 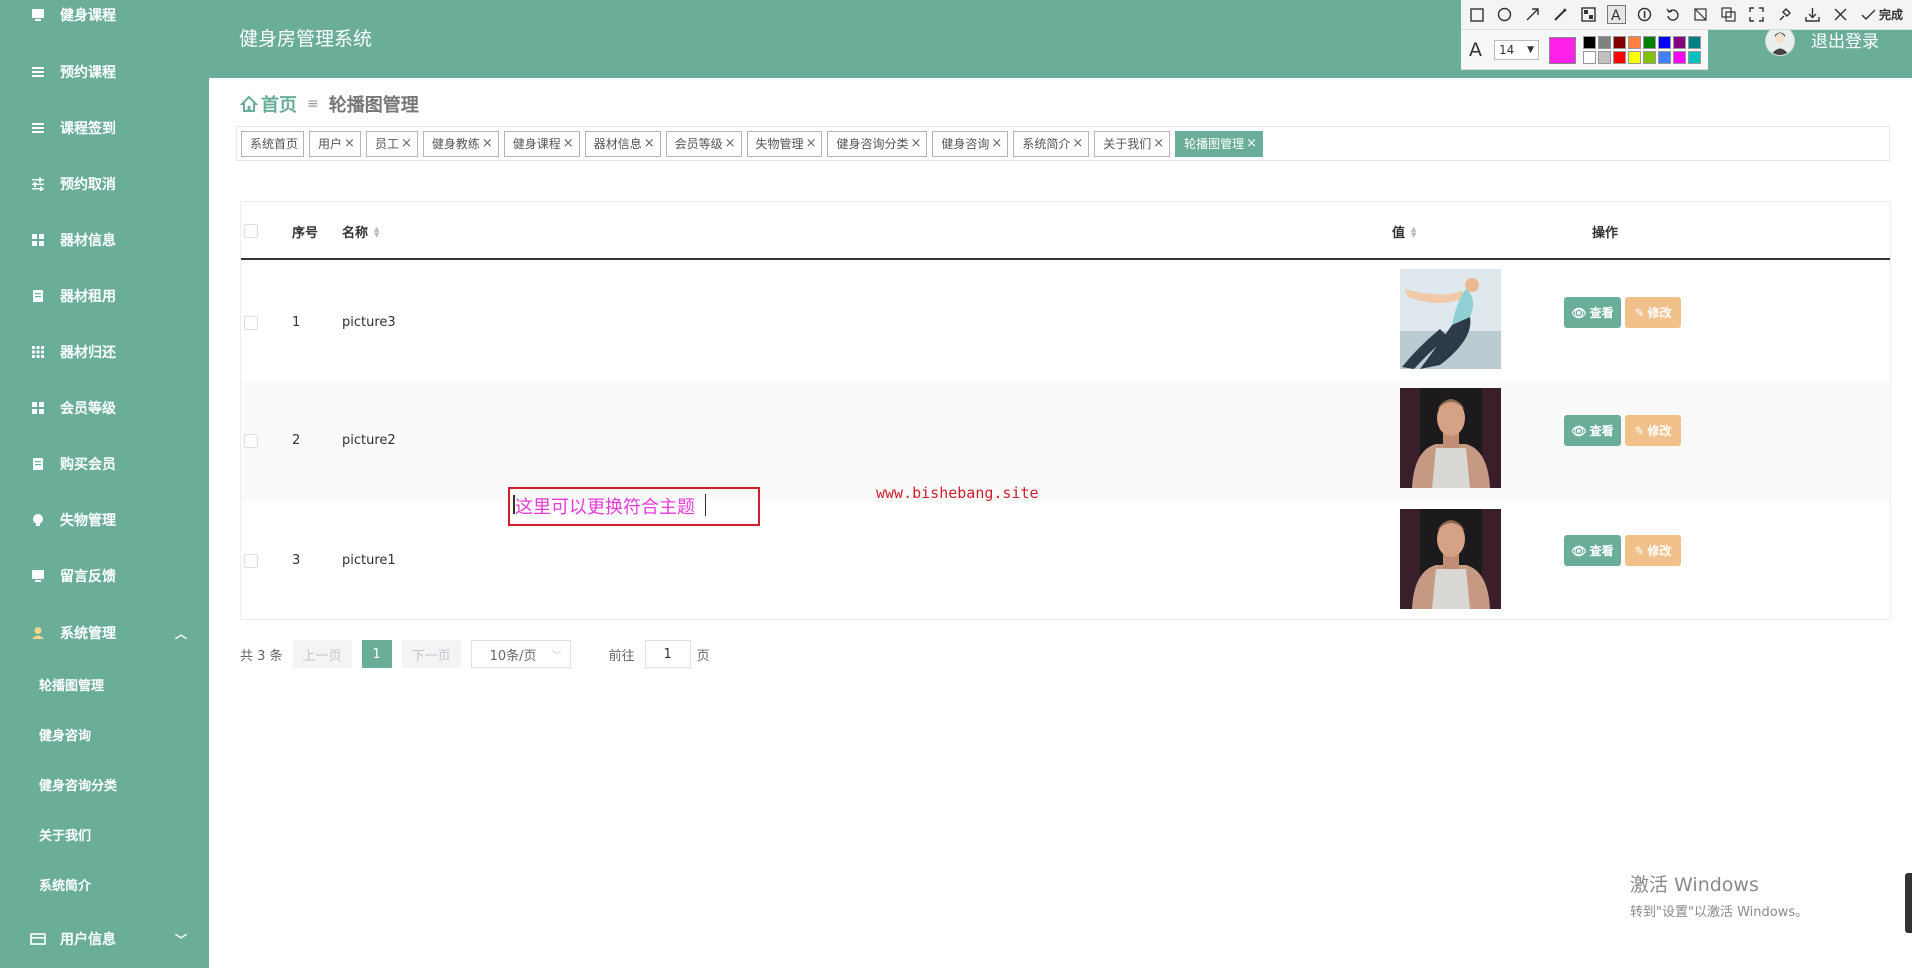 What do you see at coordinates (784, 143) in the screenshot?
I see `tag-7: 失物管理 ×` at bounding box center [784, 143].